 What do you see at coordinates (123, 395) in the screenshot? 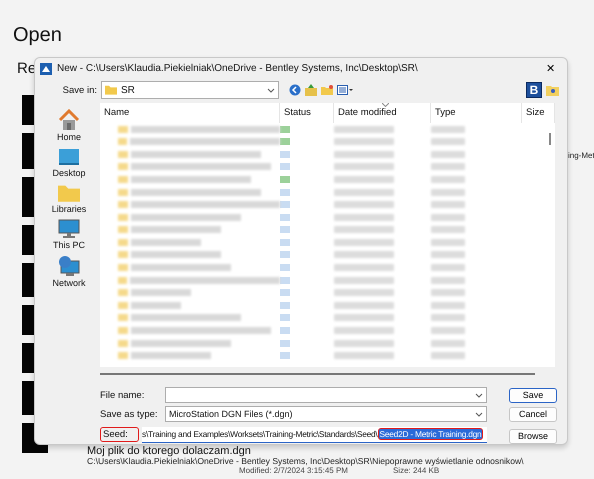
I see `file-name-label: File name:` at bounding box center [123, 395].